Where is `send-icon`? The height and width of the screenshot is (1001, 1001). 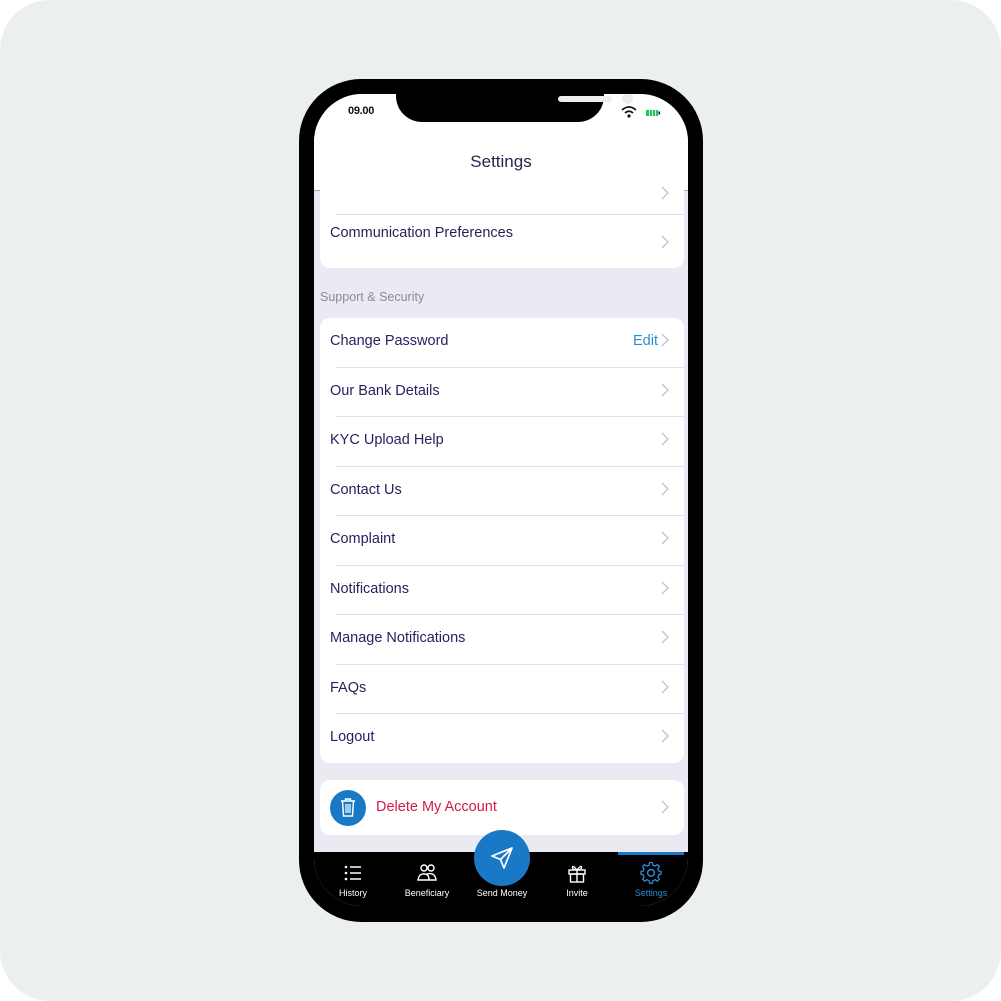 send-icon is located at coordinates (502, 858).